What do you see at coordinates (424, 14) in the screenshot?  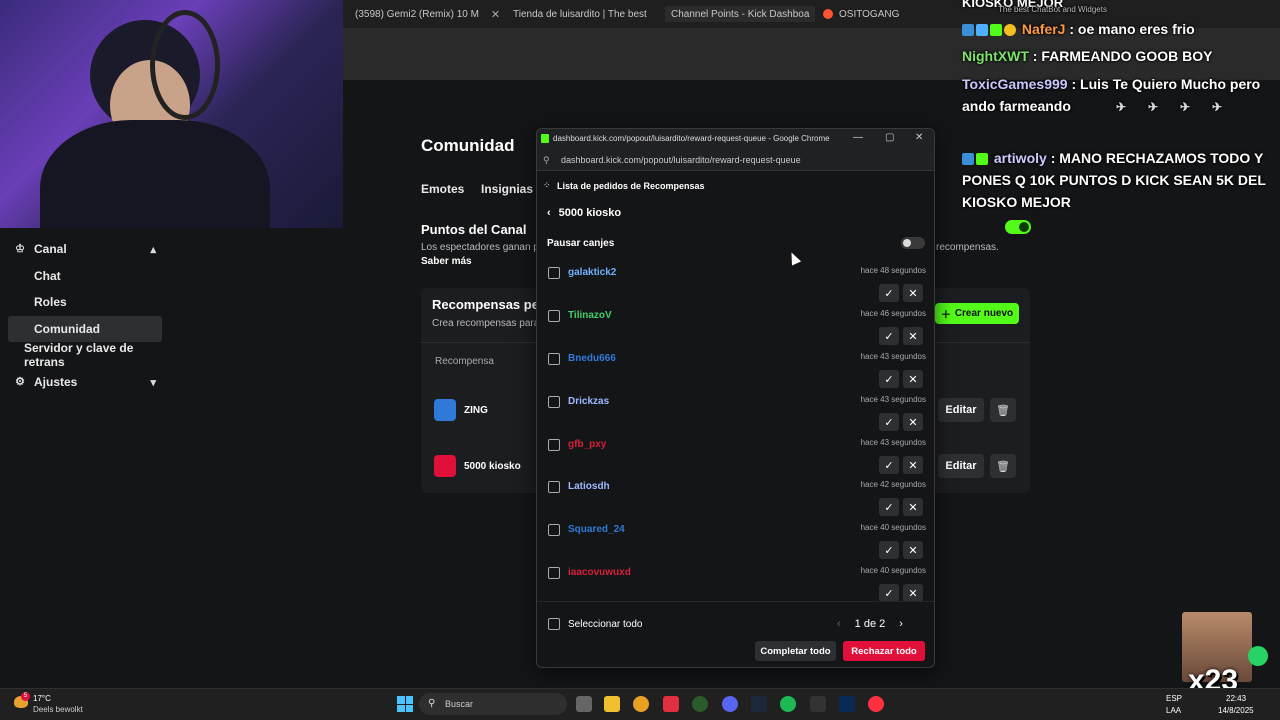 I see `tab-youtube: (3598) Gemi2 (Remix) 10 M ✕` at bounding box center [424, 14].